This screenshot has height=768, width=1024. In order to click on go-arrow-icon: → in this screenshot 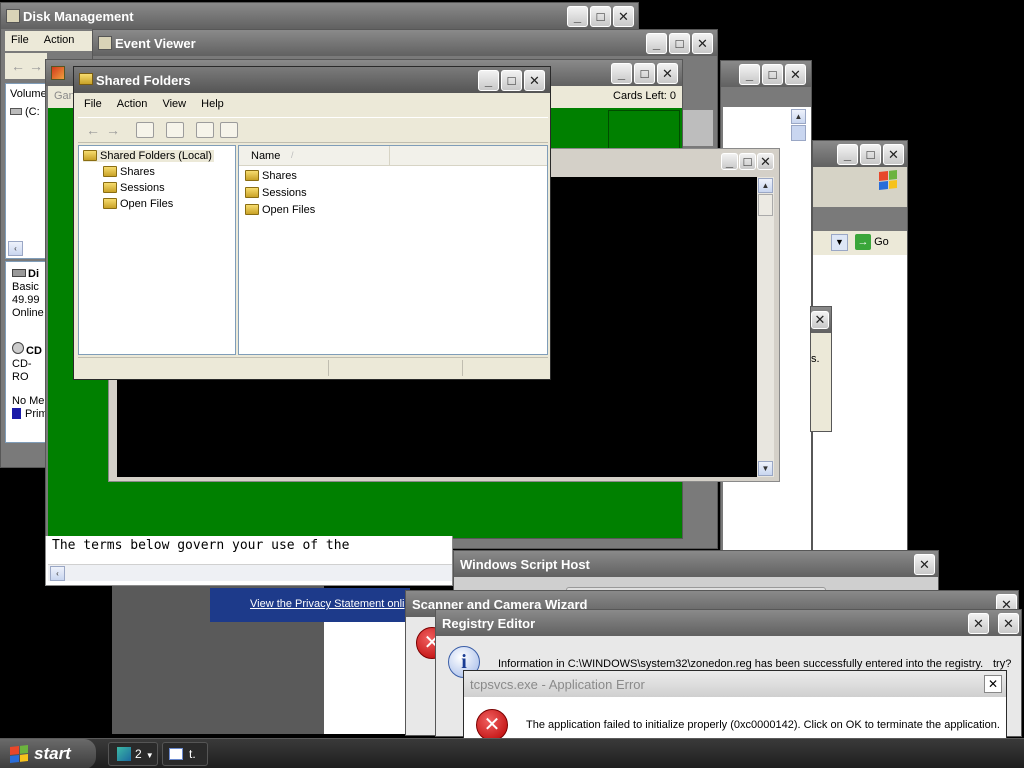, I will do `click(863, 242)`.